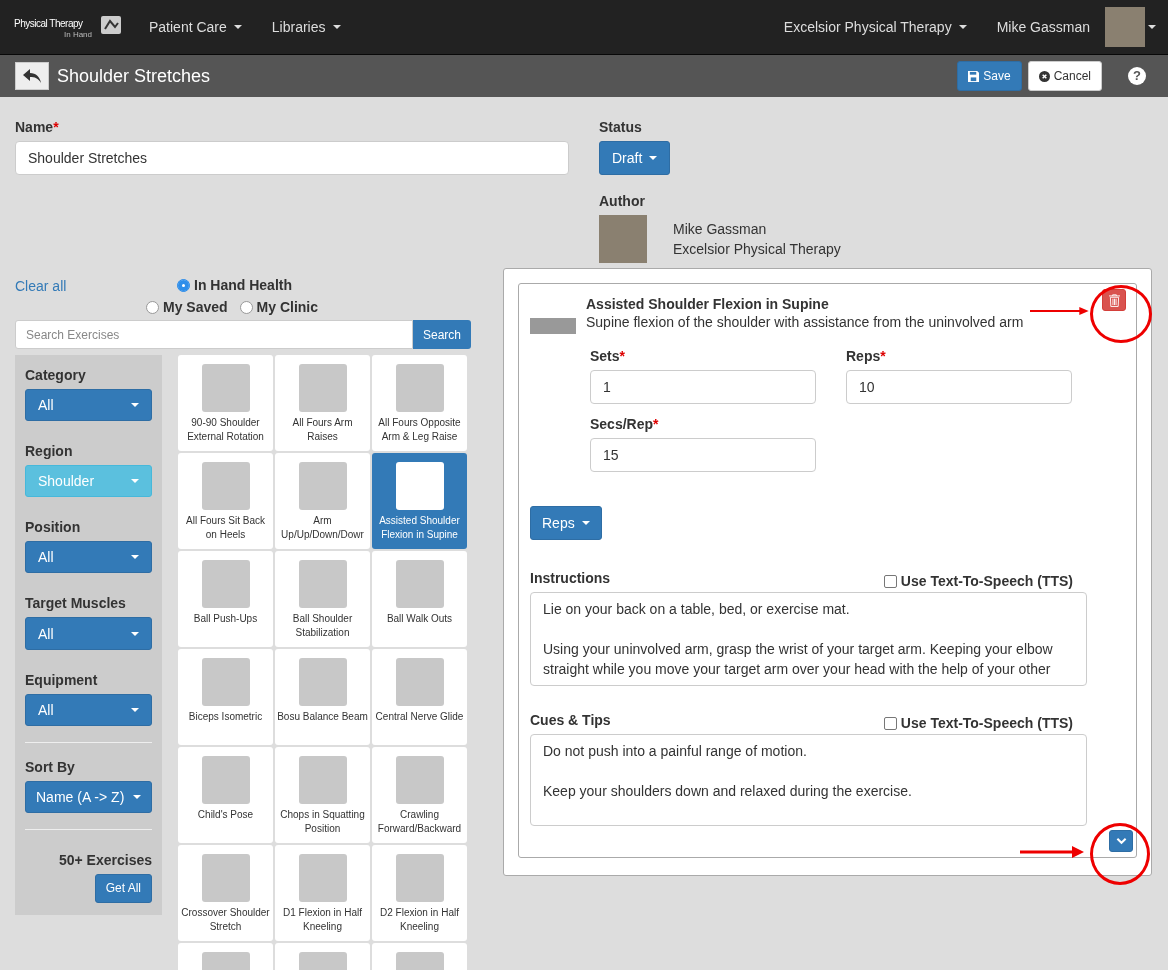  Describe the element at coordinates (187, 307) in the screenshot. I see `source-radio: My Saved` at that location.